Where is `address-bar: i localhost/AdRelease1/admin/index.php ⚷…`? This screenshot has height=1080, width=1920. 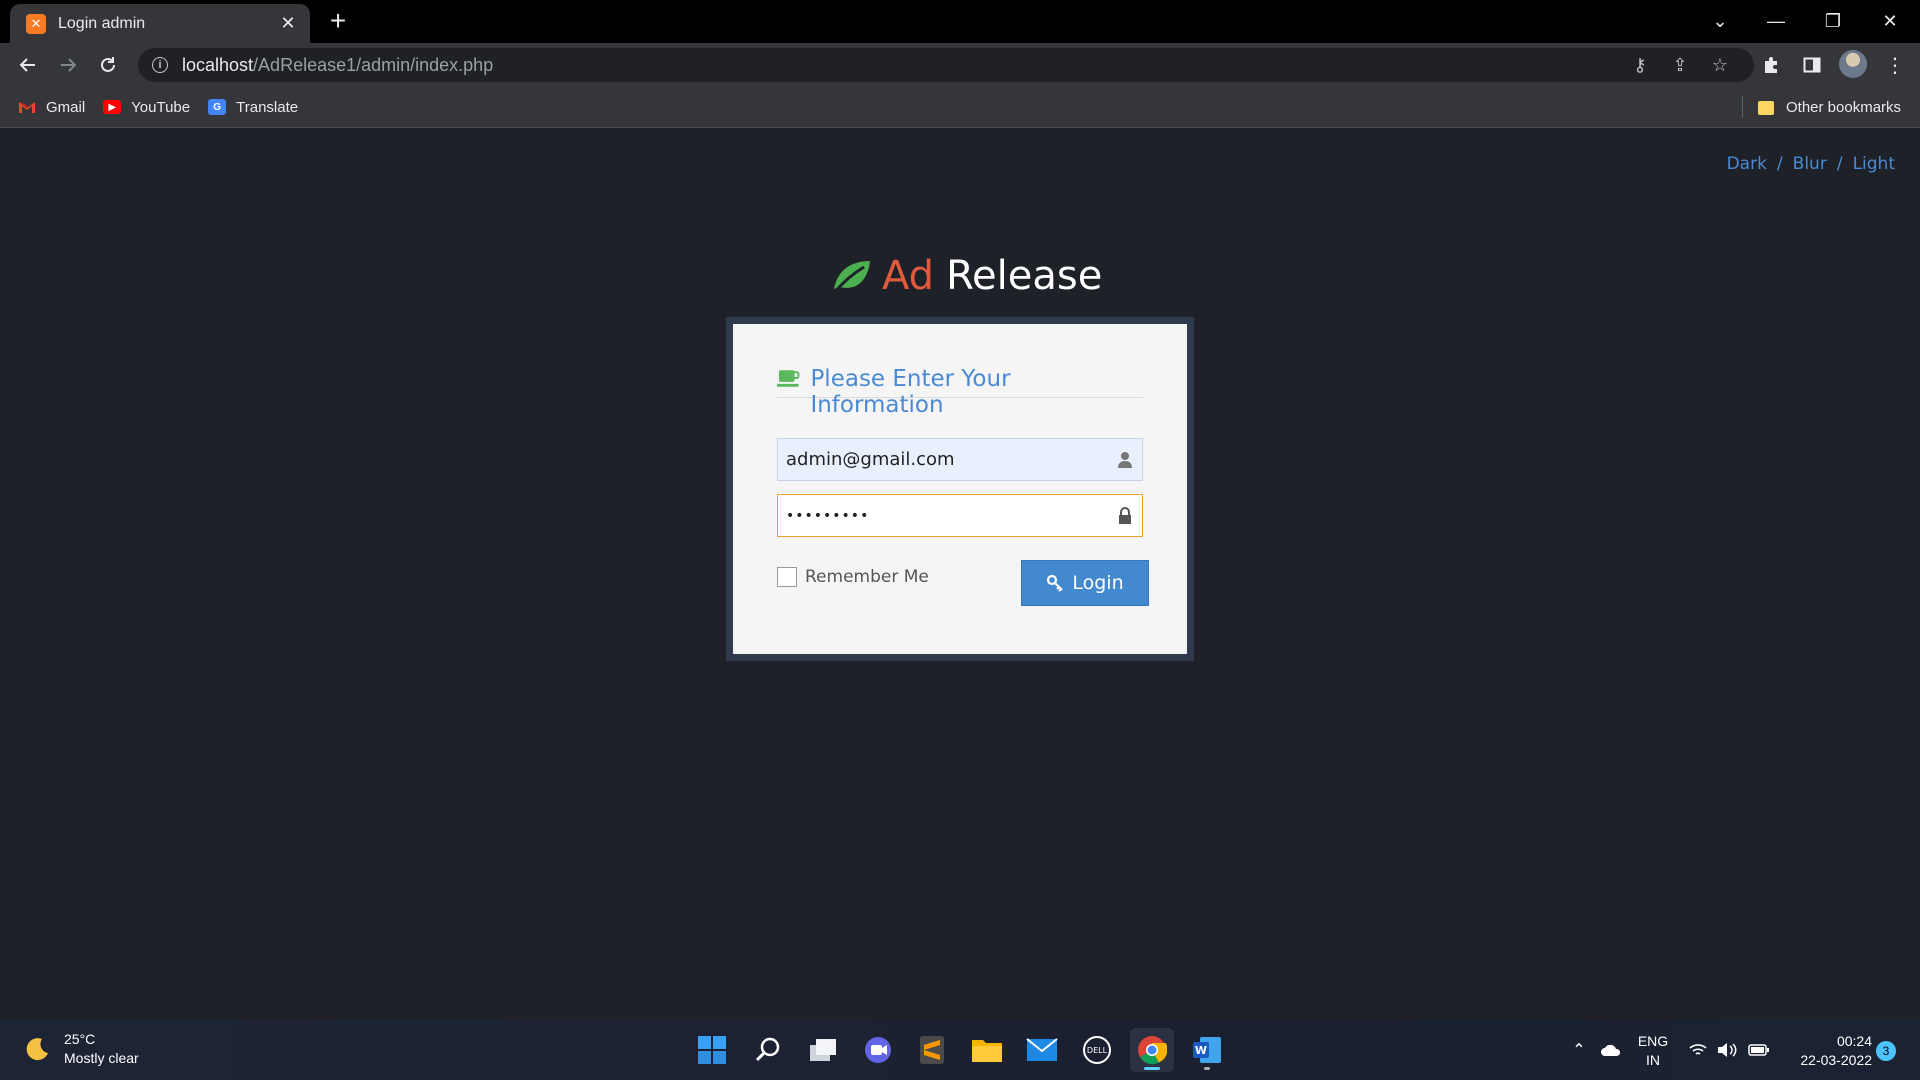
address-bar: i localhost/AdRelease1/admin/index.php ⚷… is located at coordinates (946, 65).